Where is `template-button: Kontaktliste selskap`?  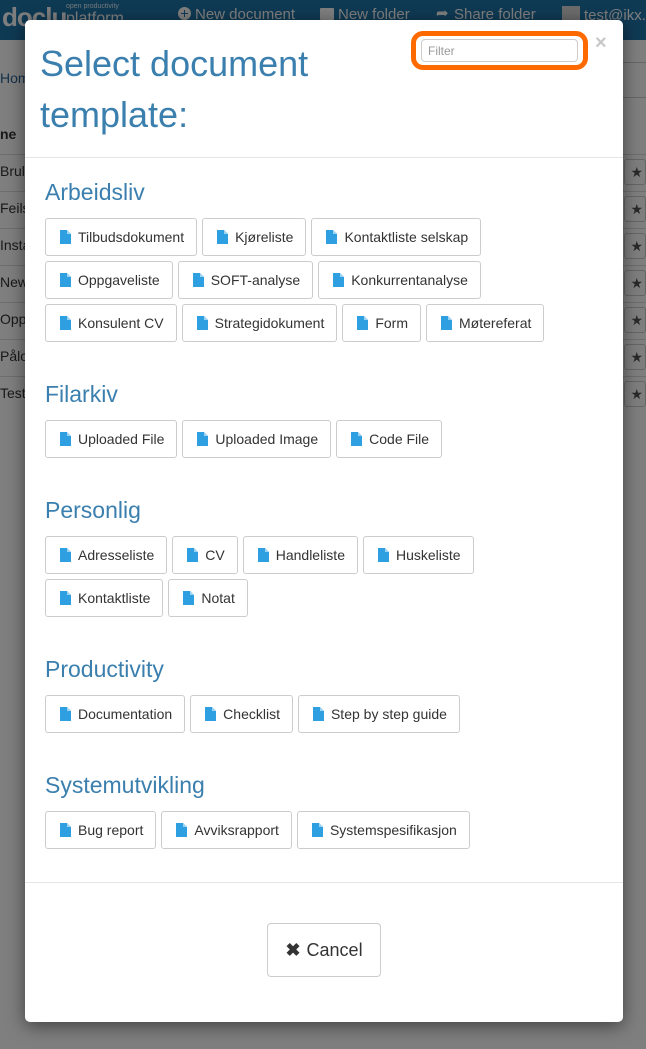
template-button: Kontaktliste selskap is located at coordinates (396, 237).